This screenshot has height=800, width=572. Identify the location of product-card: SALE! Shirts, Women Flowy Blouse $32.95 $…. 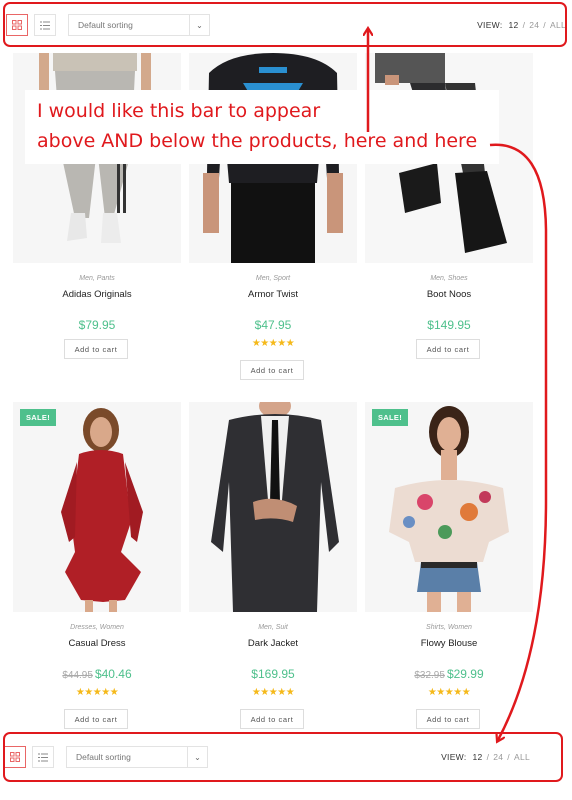
(449, 567).